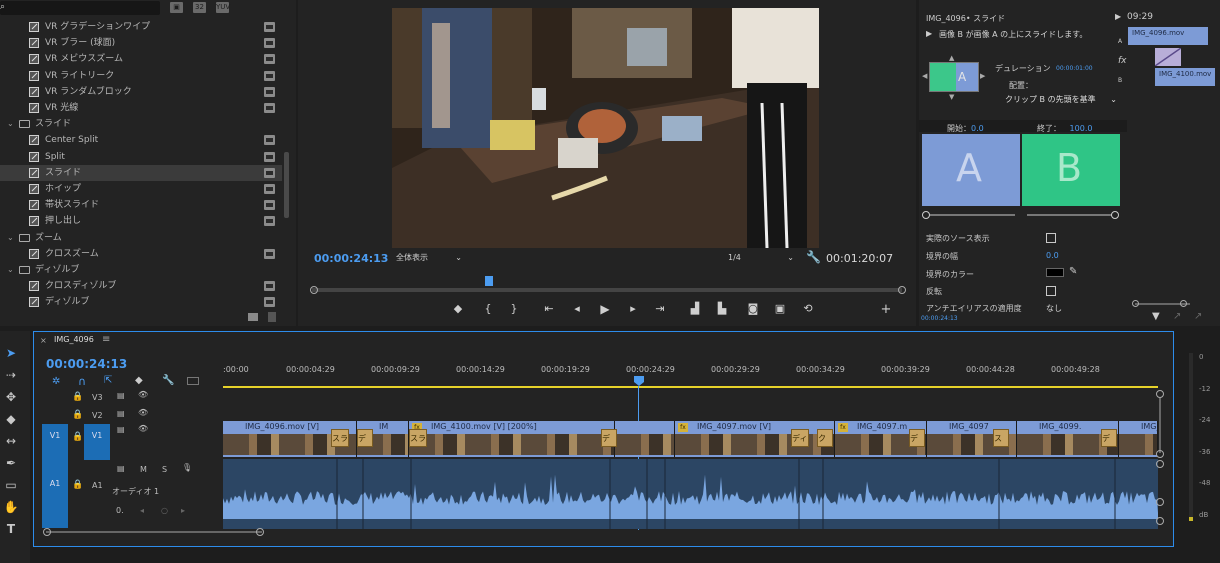 Image resolution: width=1220 pixels, height=563 pixels. Describe the element at coordinates (141, 172) in the screenshot. I see `effect-item: スライド` at that location.